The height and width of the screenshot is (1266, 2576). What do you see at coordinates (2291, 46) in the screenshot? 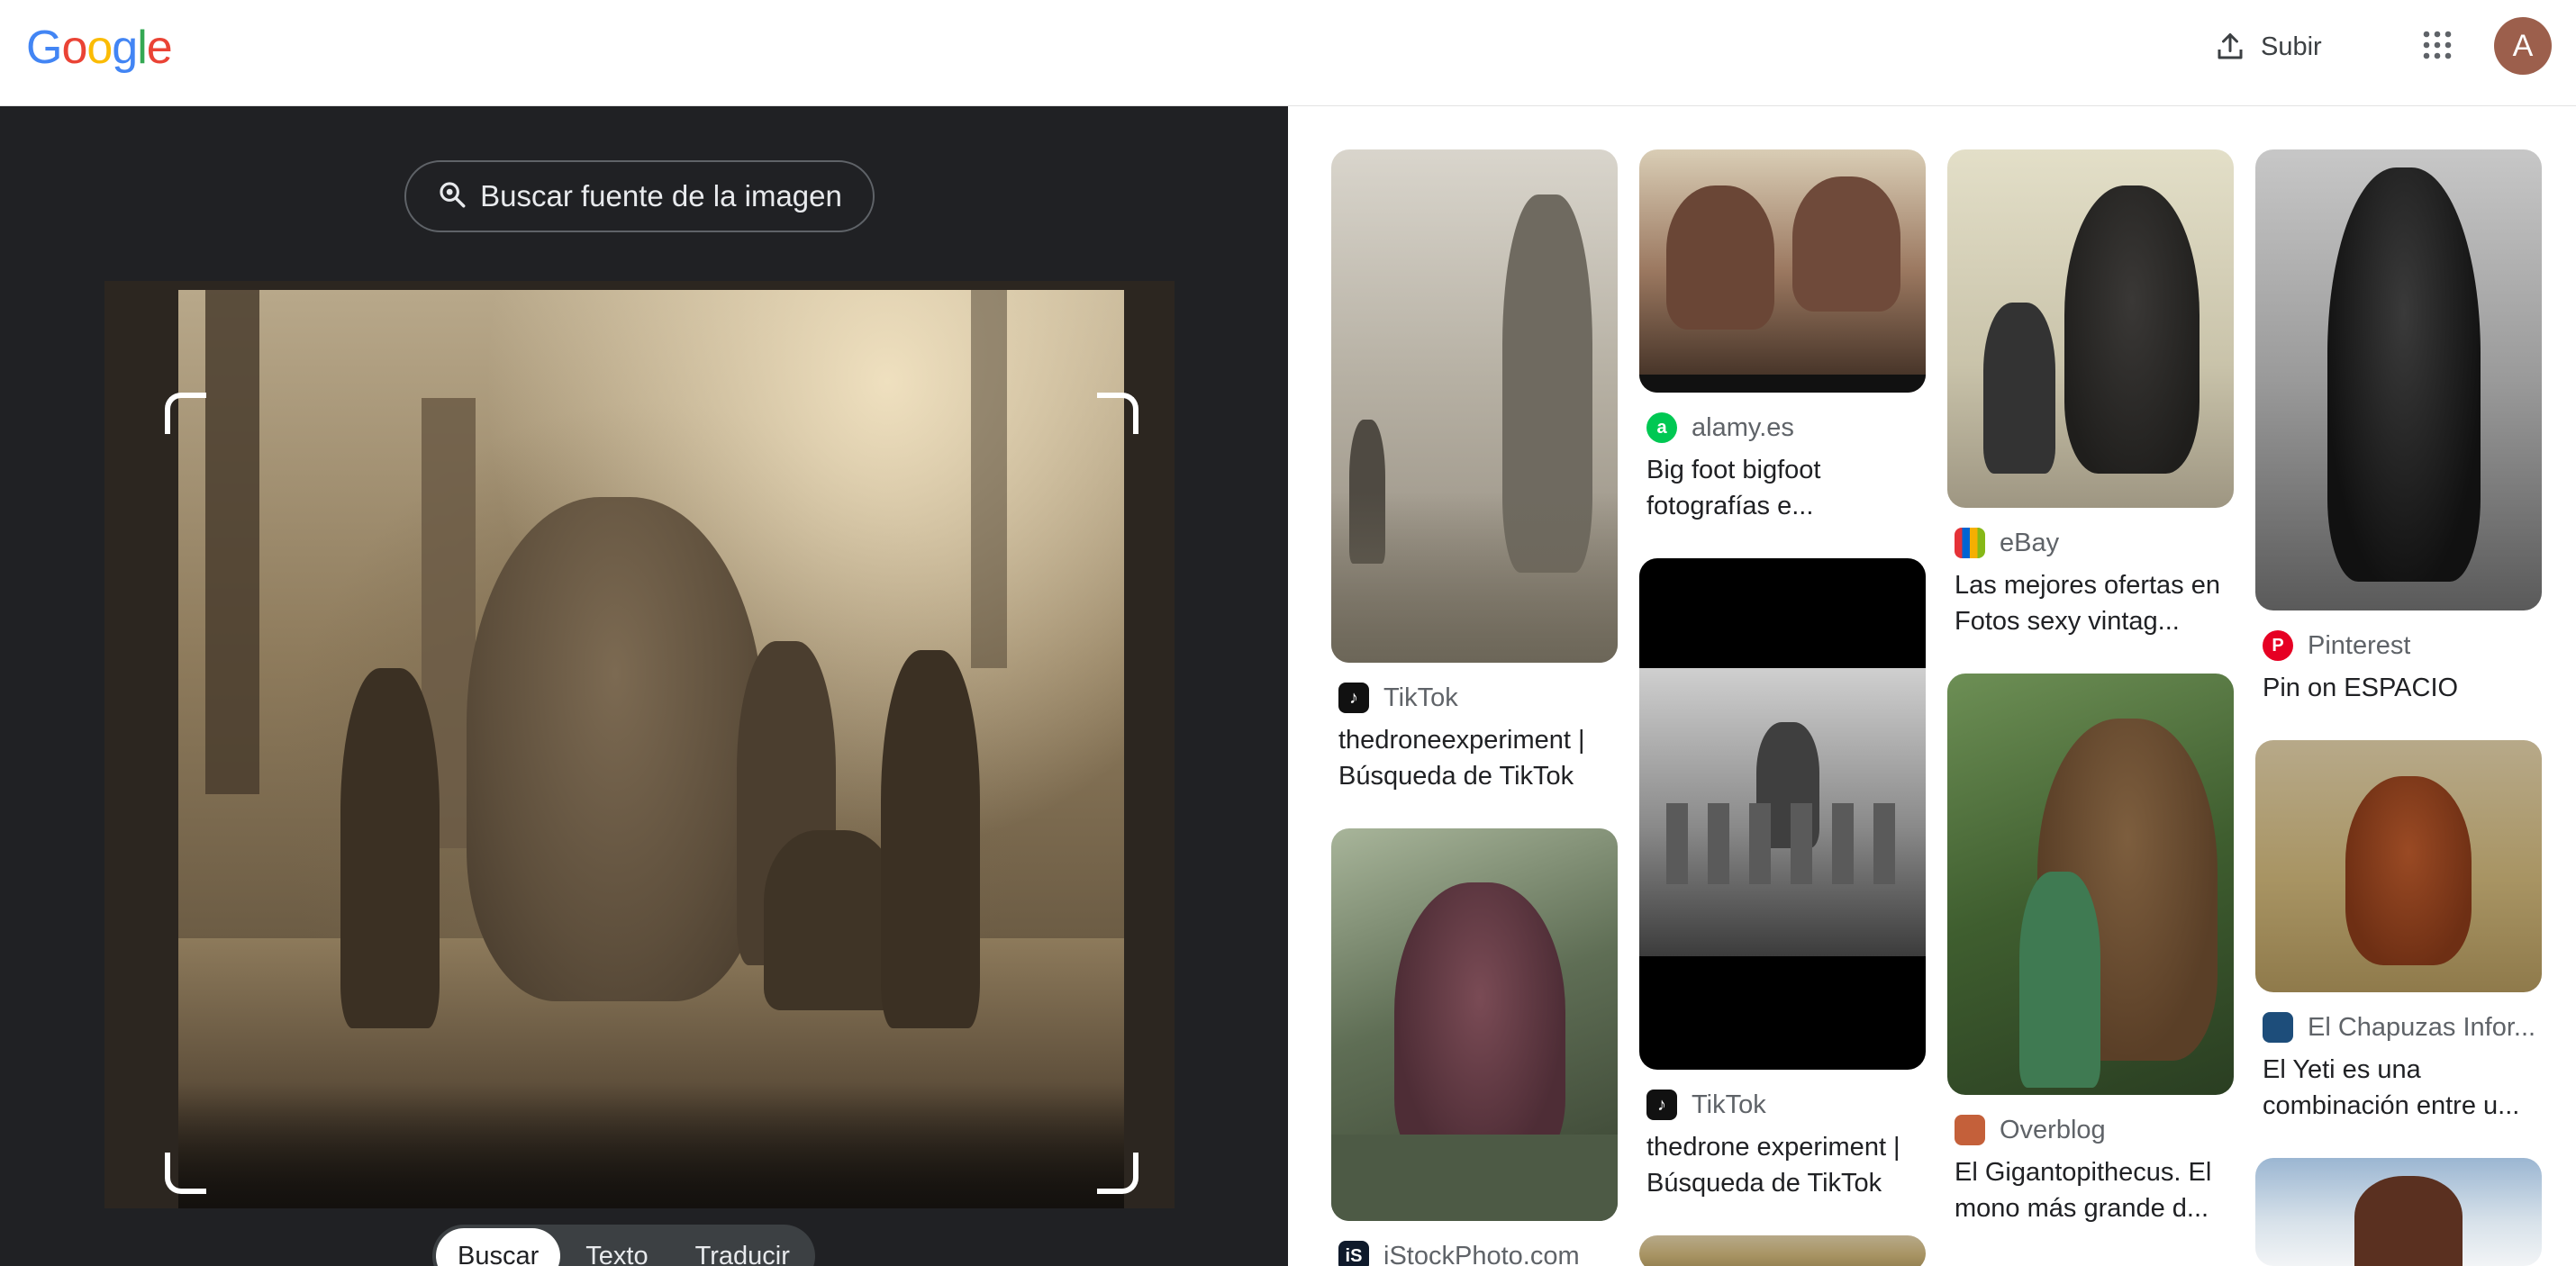
I see `upload-label: Subir` at bounding box center [2291, 46].